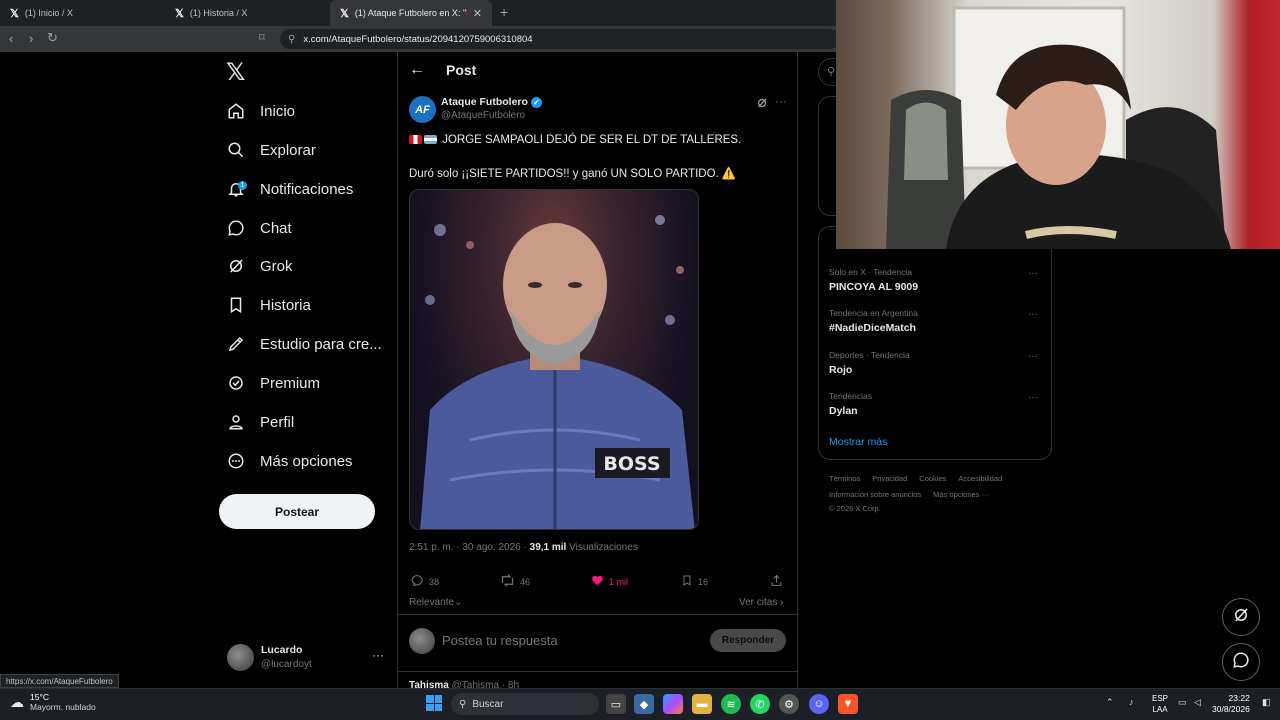 The image size is (1280, 720). What do you see at coordinates (82, 13) in the screenshot?
I see `browser-tab: 𝕏 (1) Inicio / X` at bounding box center [82, 13].